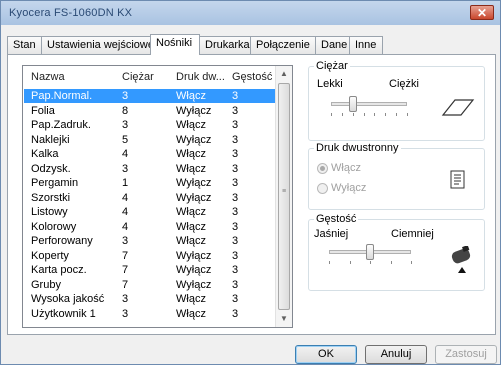  I want to click on media-name-cell: Odzysk., so click(51, 168).